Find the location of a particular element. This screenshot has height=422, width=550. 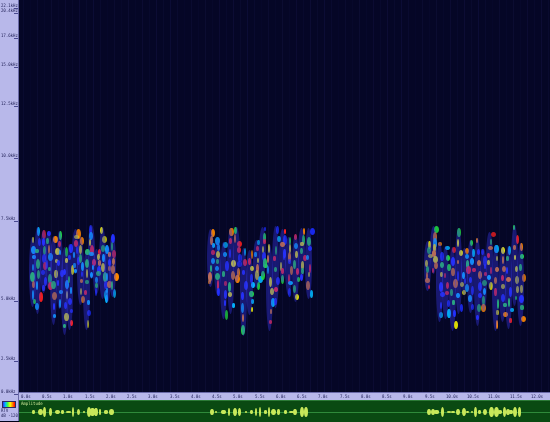

time-label: 7.5s is located at coordinates (345, 396).